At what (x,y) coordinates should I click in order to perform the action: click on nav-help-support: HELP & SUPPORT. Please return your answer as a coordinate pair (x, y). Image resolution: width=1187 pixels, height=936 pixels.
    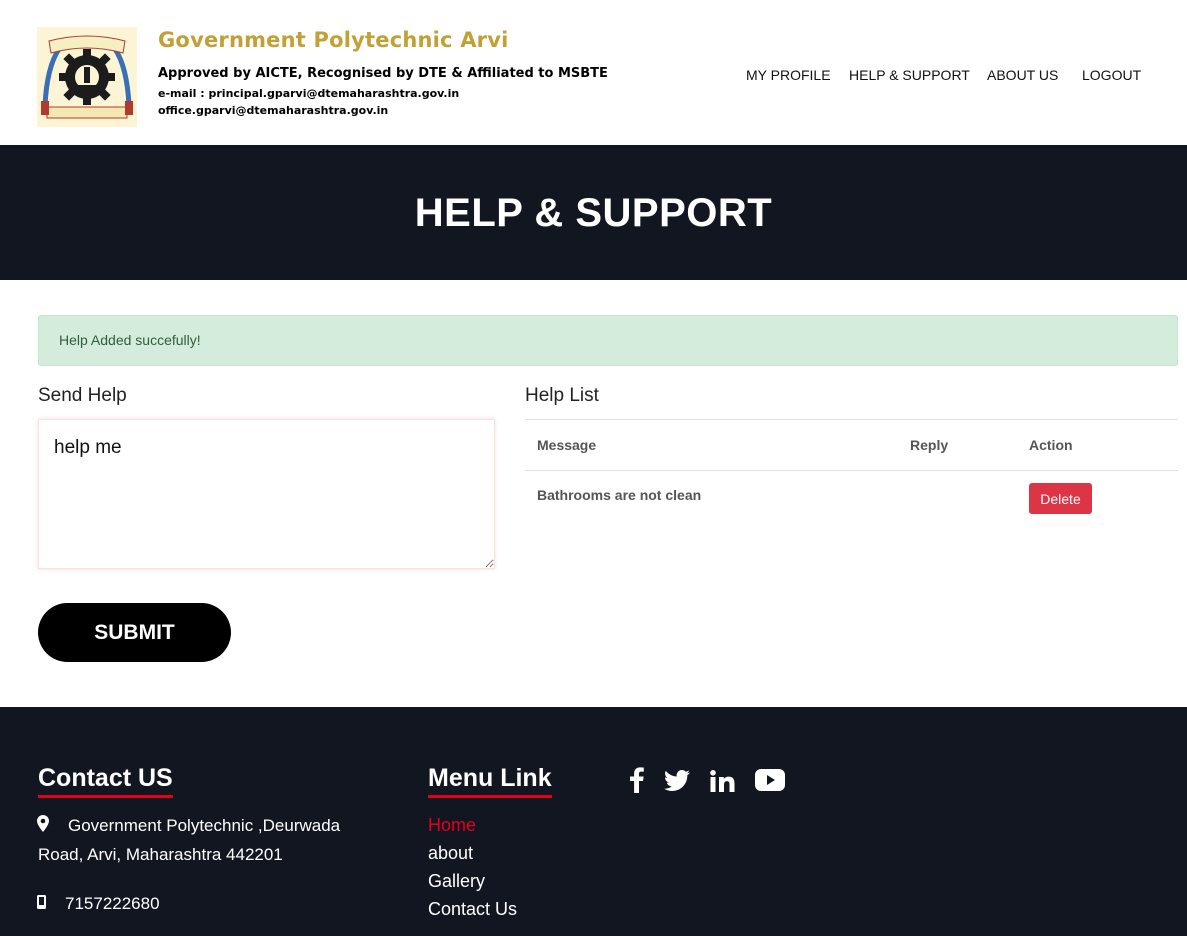
    Looking at the image, I should click on (909, 75).